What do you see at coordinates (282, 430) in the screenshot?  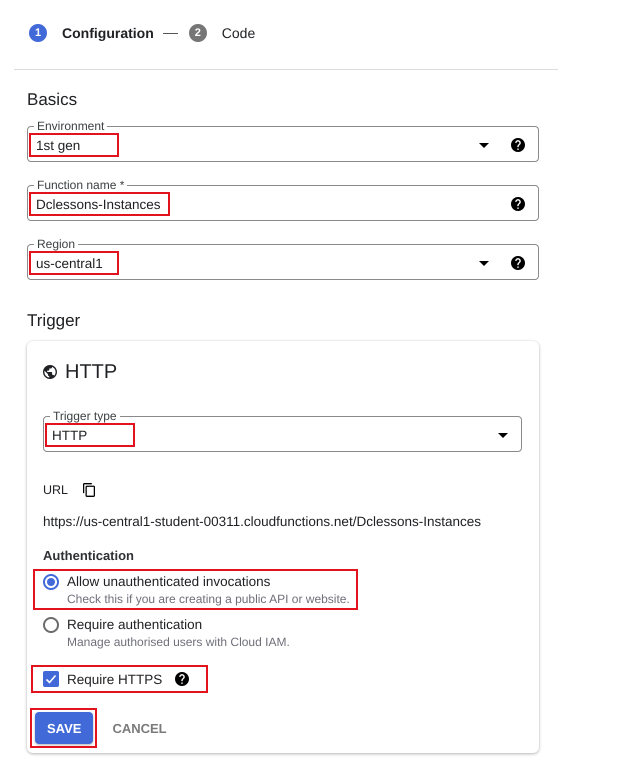 I see `dropdown-field: Trigger type HTTP` at bounding box center [282, 430].